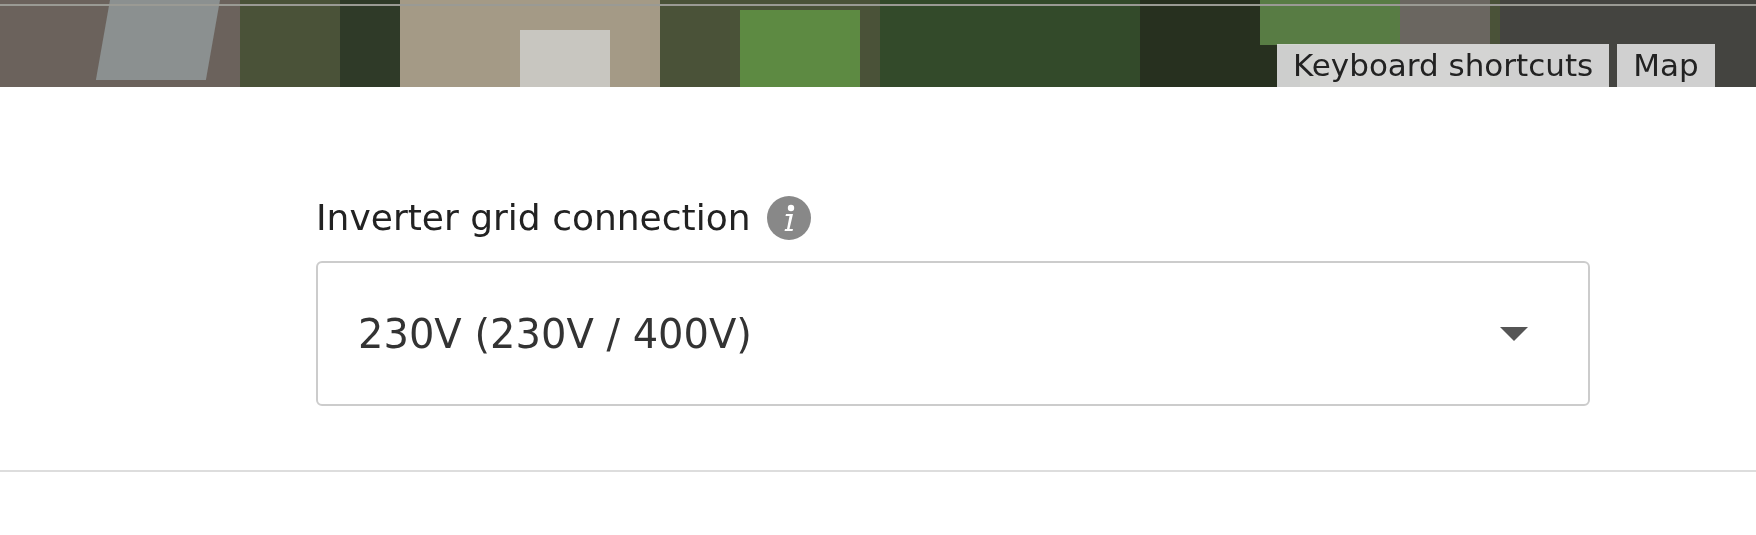 This screenshot has height=535, width=1756. What do you see at coordinates (533, 218) in the screenshot?
I see `field-label: Inverter grid connection` at bounding box center [533, 218].